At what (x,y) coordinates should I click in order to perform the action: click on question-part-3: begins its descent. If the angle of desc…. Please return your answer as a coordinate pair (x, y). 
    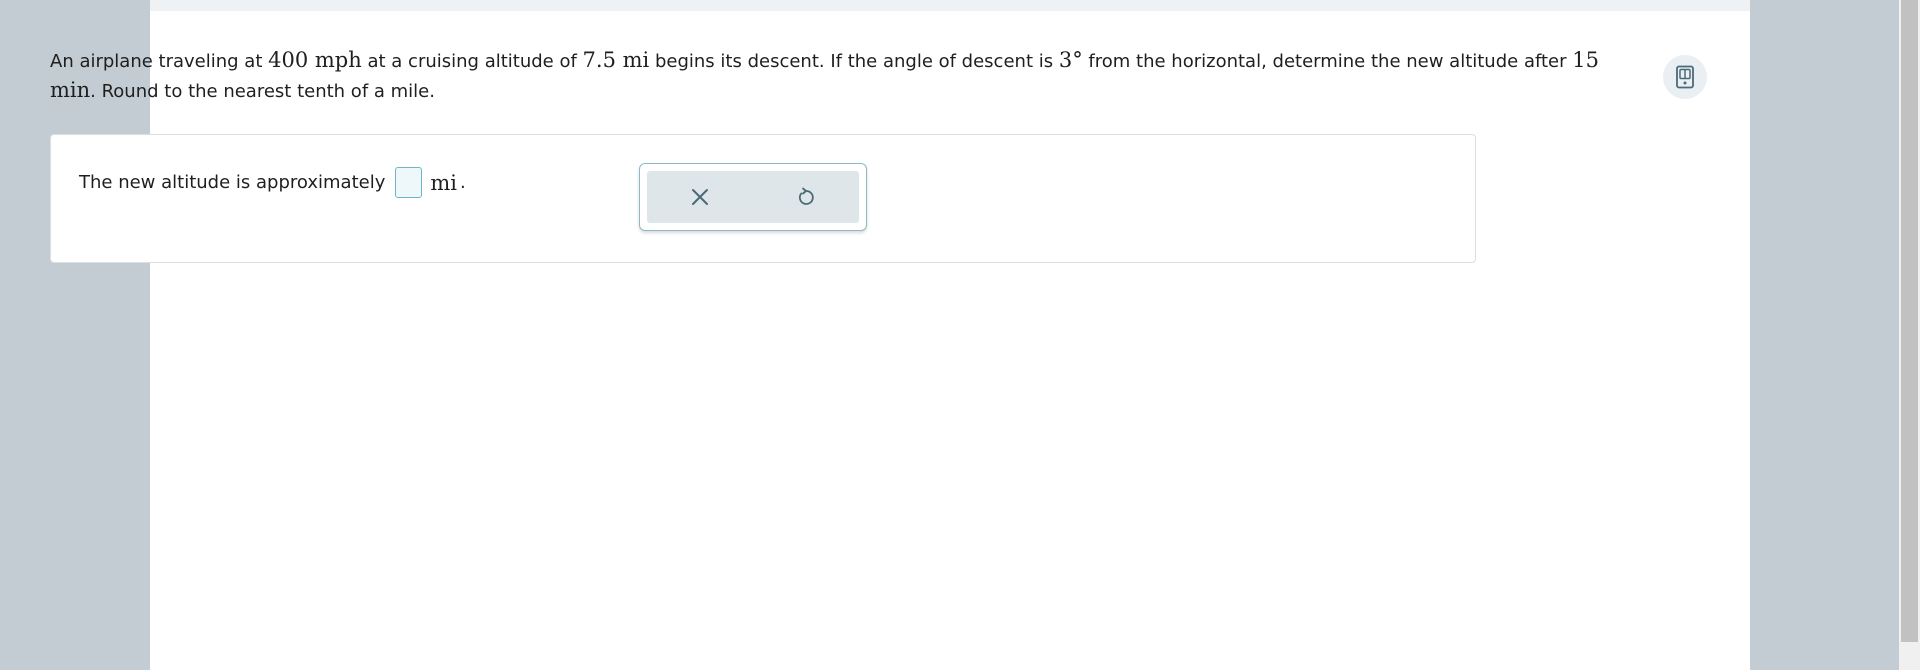
    Looking at the image, I should click on (854, 61).